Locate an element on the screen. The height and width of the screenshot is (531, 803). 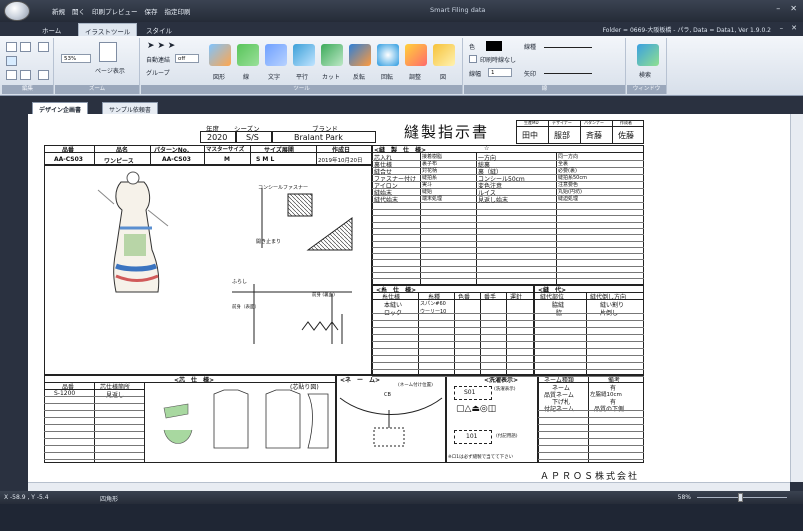
zoom-select: 53% is located at coordinates (76, 58).